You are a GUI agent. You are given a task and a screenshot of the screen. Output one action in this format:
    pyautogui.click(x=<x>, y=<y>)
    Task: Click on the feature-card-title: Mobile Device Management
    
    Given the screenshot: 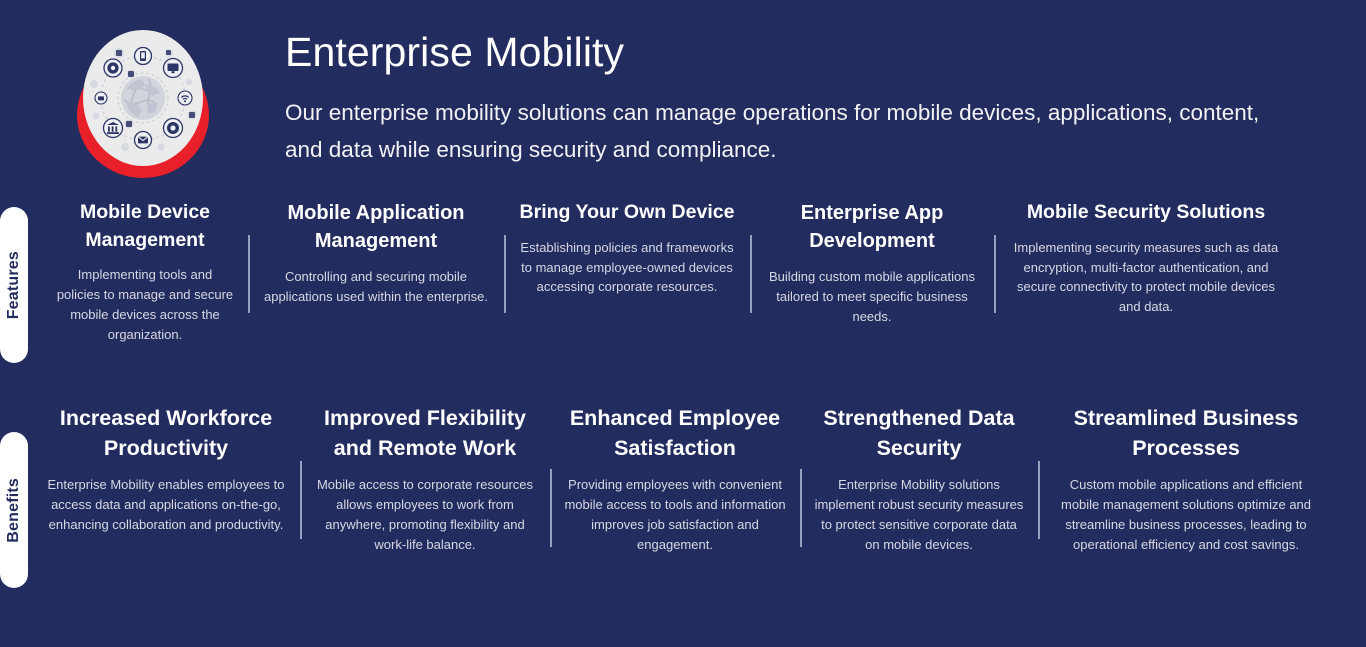 What is the action you would take?
    pyautogui.click(x=145, y=226)
    